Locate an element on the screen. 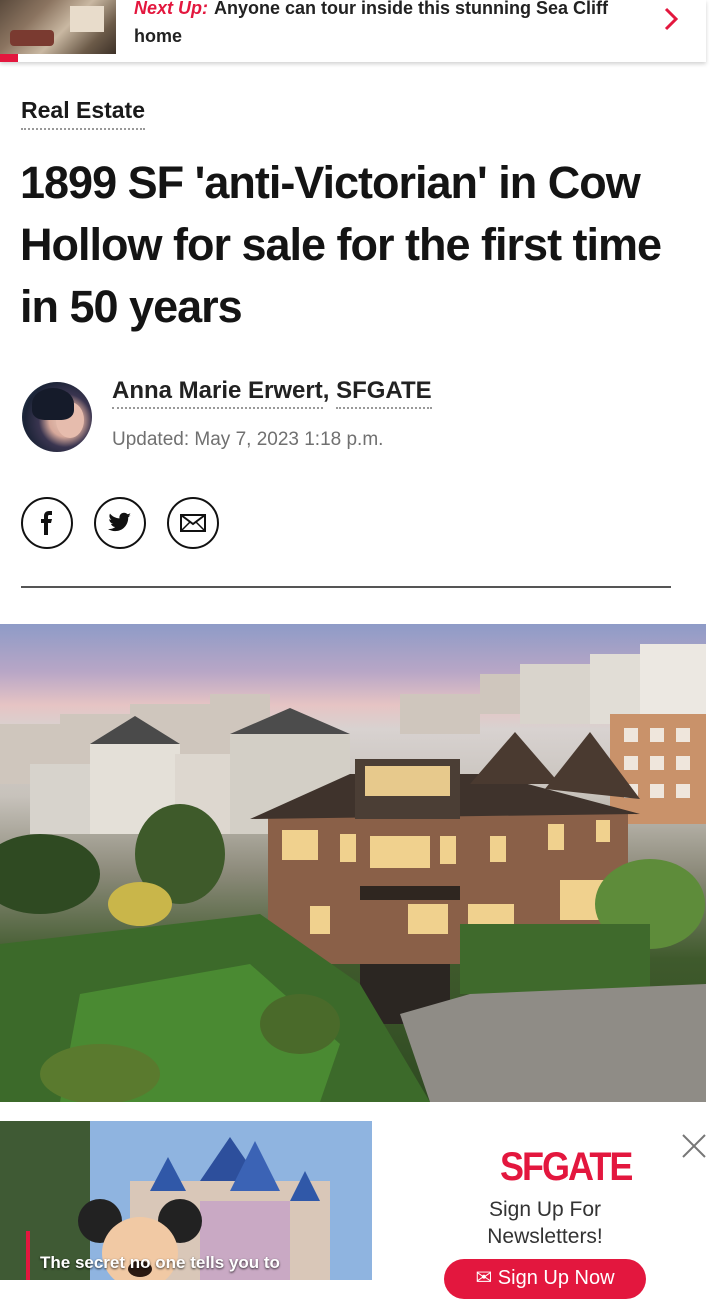 The height and width of the screenshot is (1299, 720). twitter-share-button is located at coordinates (120, 523).